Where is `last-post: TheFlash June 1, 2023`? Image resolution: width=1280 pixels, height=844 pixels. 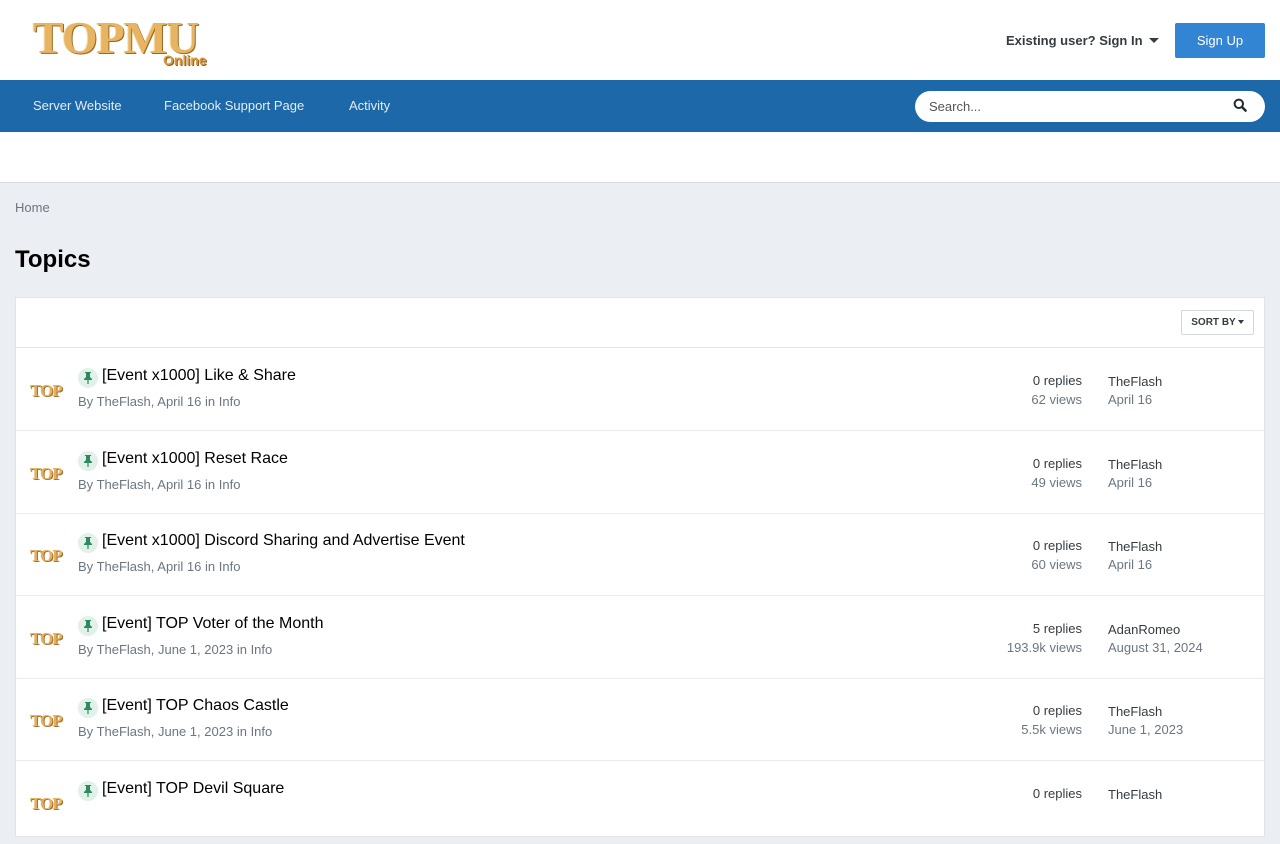 last-post: TheFlash June 1, 2023 is located at coordinates (1145, 721).